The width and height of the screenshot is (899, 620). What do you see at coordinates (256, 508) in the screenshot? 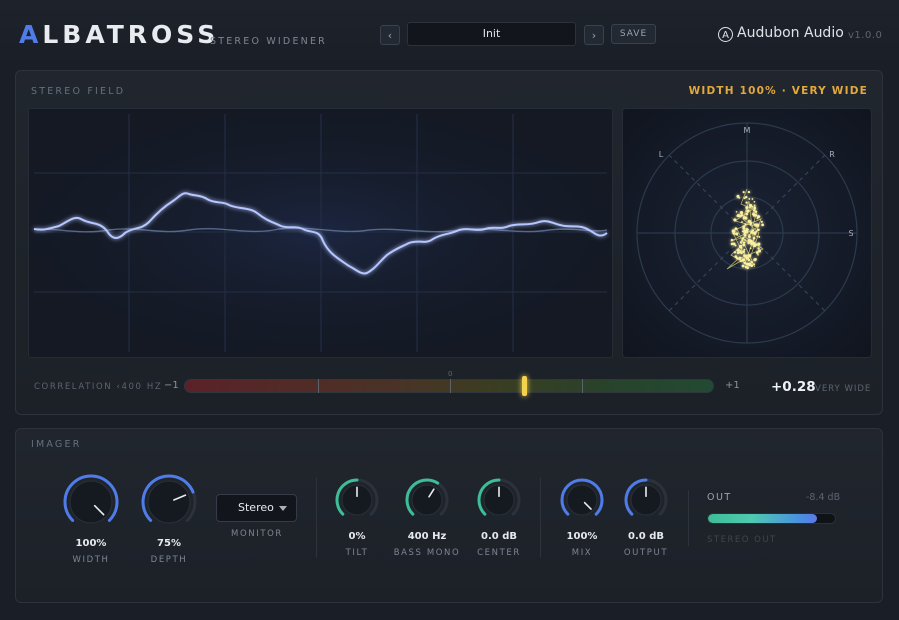
I see `monitor-select: Stereo` at bounding box center [256, 508].